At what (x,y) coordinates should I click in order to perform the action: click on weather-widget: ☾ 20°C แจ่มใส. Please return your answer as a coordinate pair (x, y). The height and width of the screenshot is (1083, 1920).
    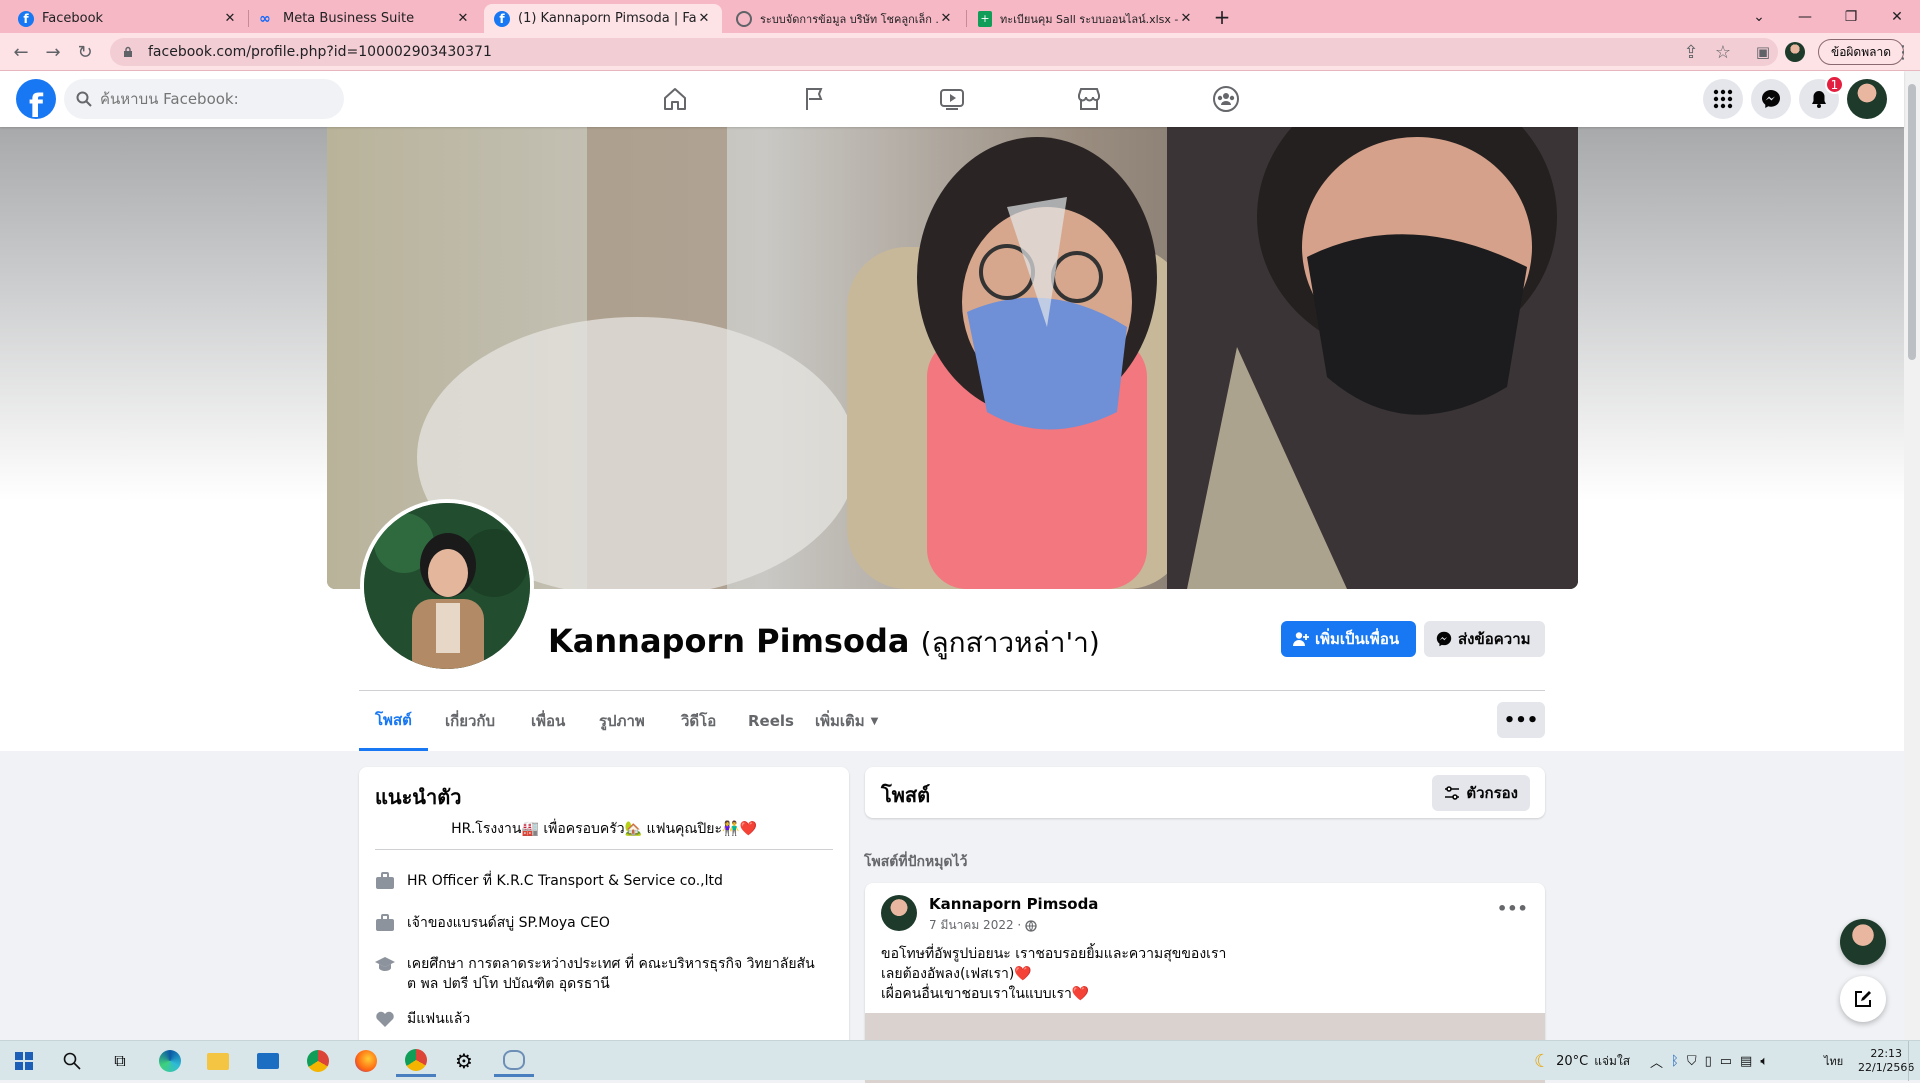
    Looking at the image, I should click on (1582, 1061).